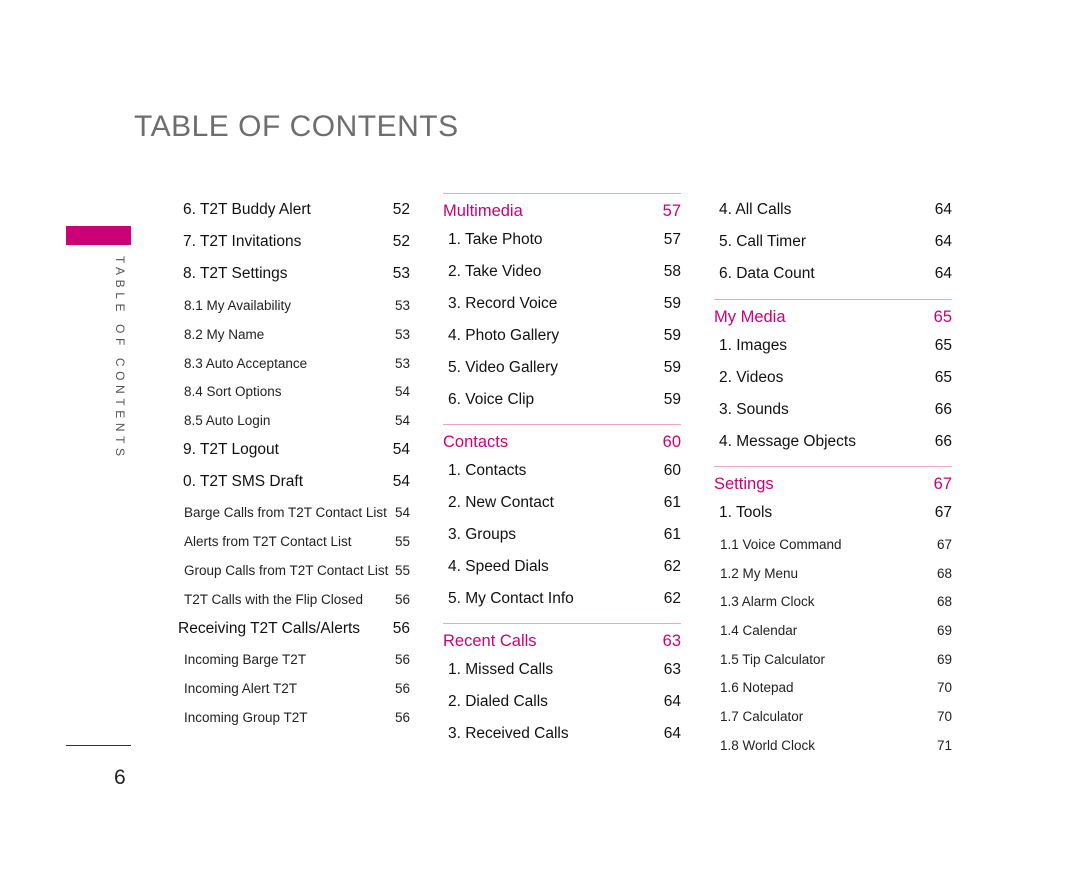  I want to click on toc-entry: 4. Photo Gallery 59, so click(562, 336).